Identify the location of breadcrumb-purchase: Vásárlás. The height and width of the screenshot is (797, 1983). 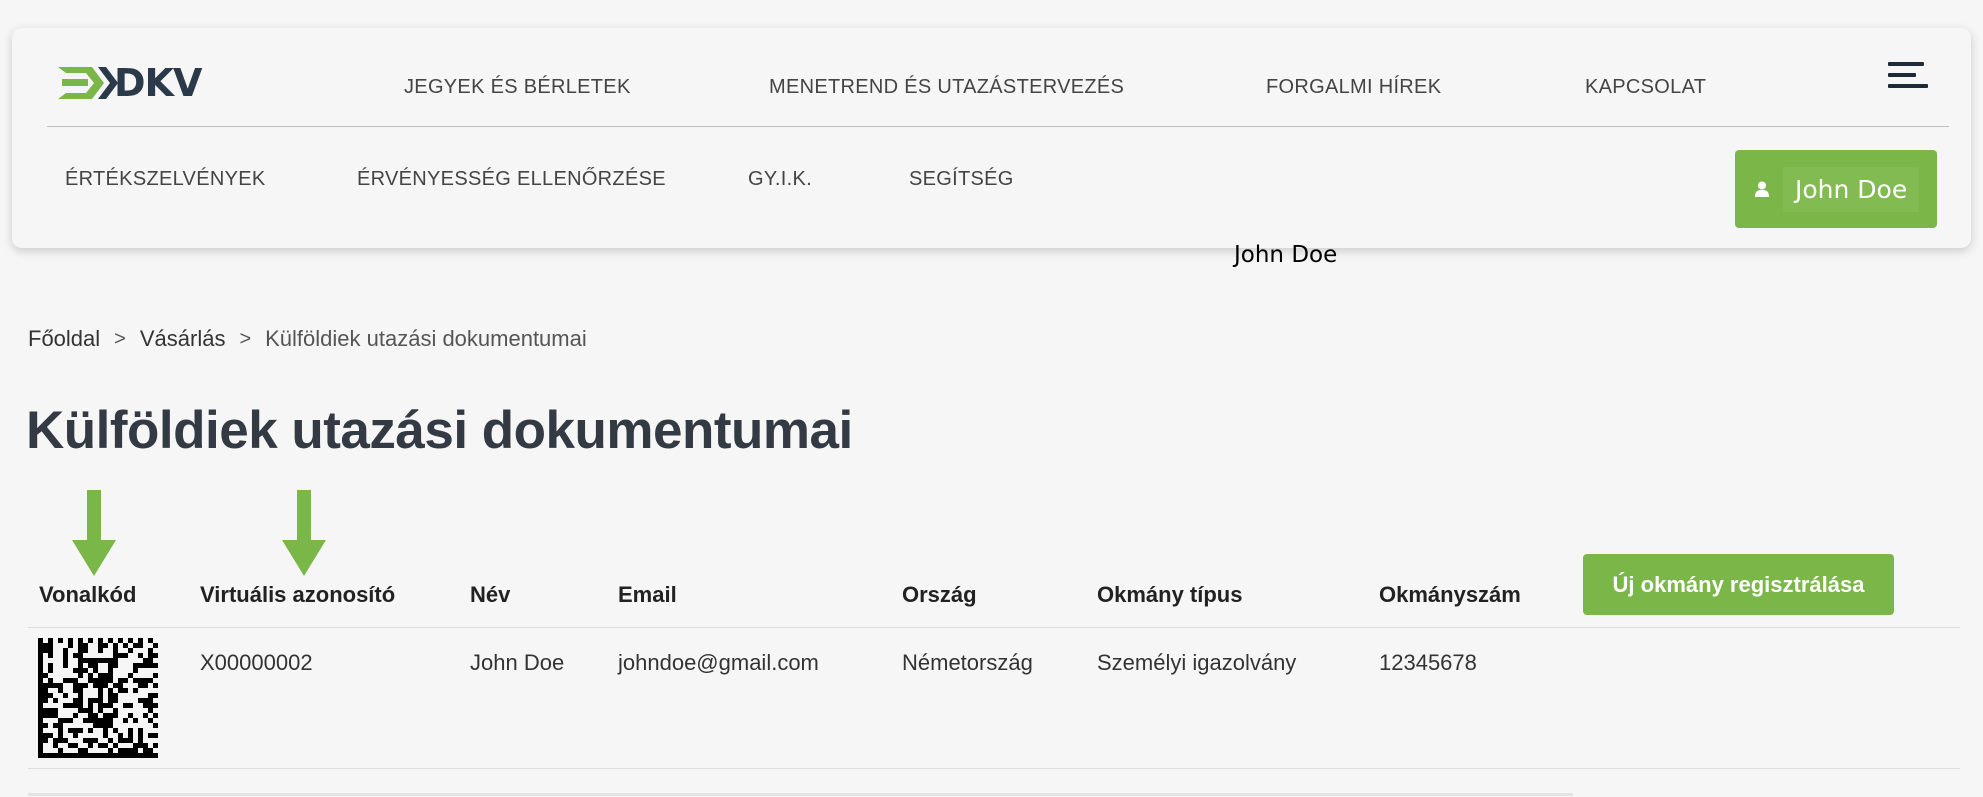
(183, 339).